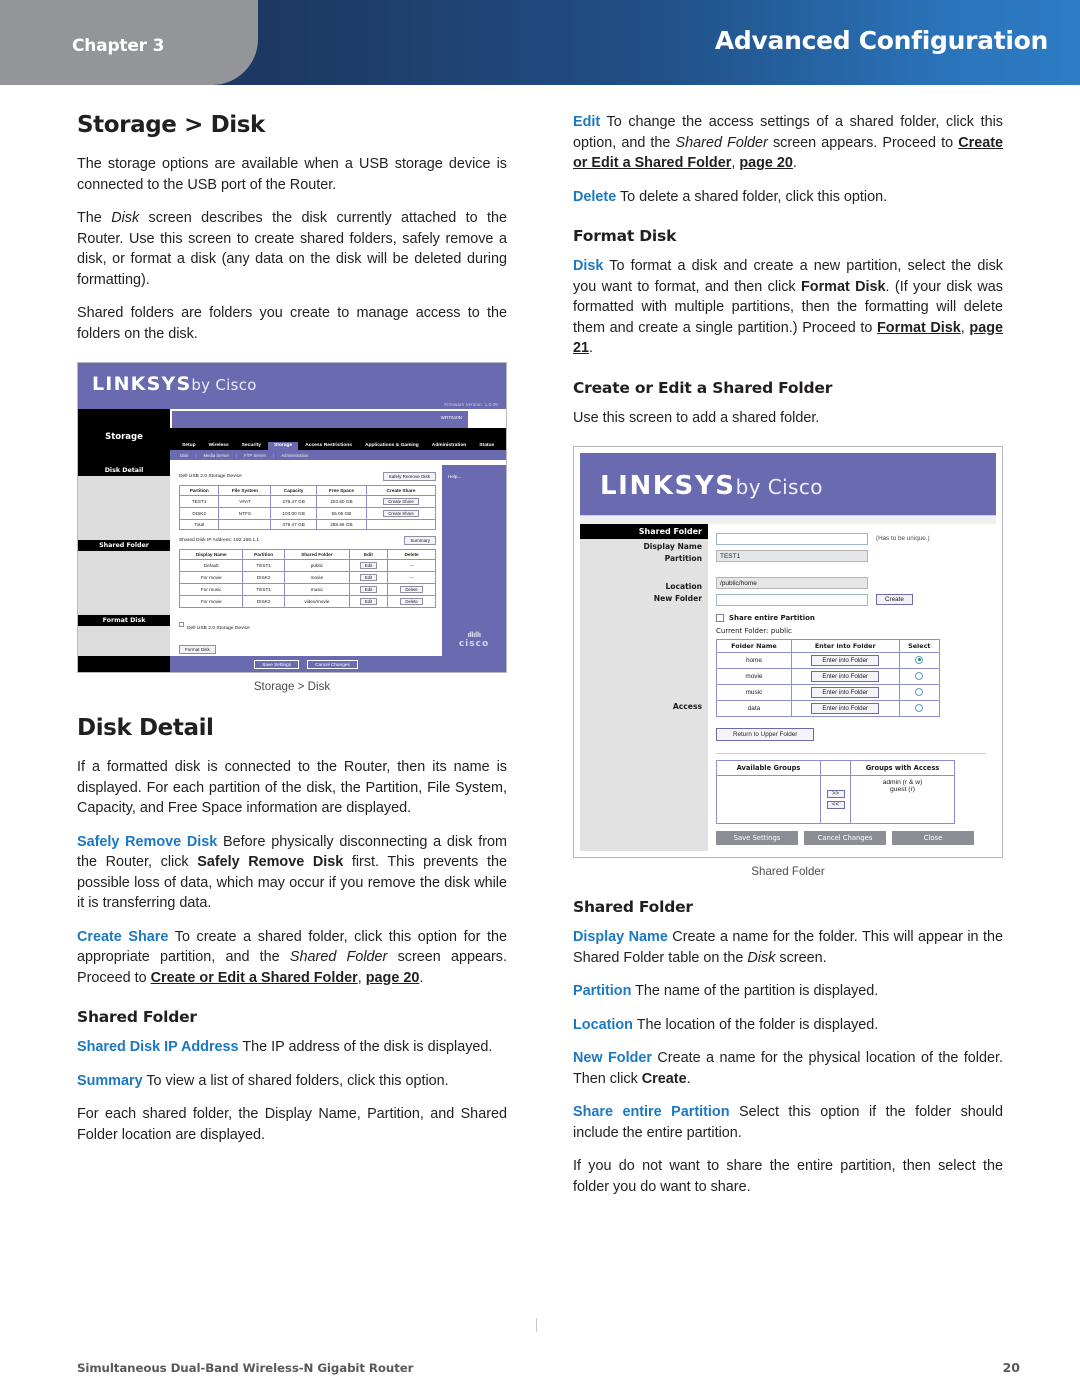 The image size is (1080, 1397). I want to click on input-location: /public/home, so click(792, 582).